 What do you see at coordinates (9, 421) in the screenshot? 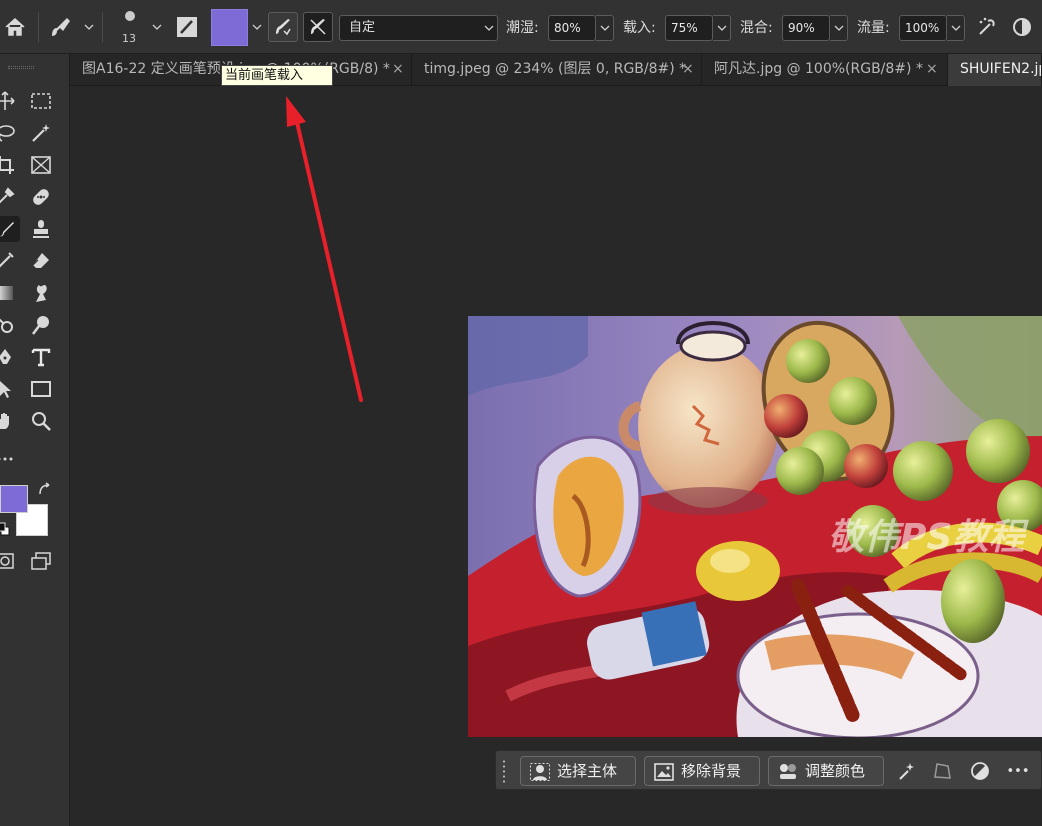
I see `hand-tool-icon` at bounding box center [9, 421].